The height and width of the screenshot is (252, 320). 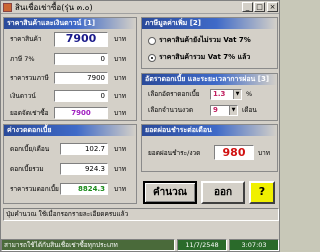 I want to click on rate-unit: %, so click(x=249, y=94).